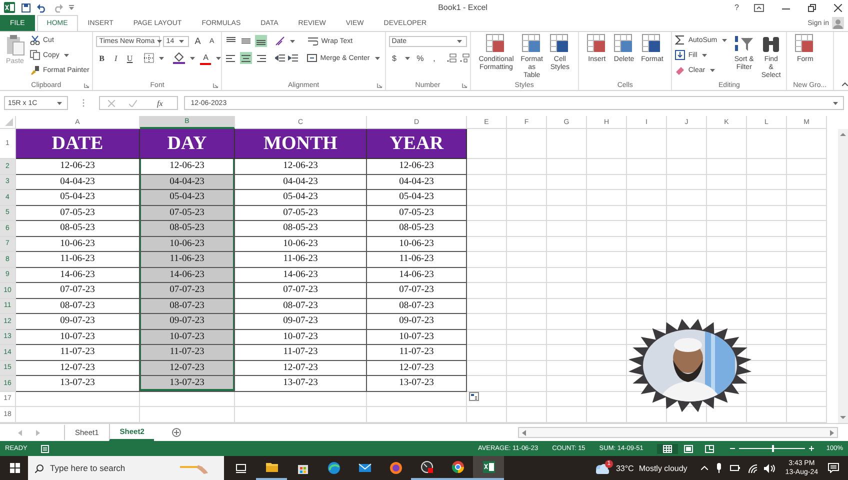 The height and width of the screenshot is (480, 848). What do you see at coordinates (812, 8) in the screenshot?
I see `restore-icon` at bounding box center [812, 8].